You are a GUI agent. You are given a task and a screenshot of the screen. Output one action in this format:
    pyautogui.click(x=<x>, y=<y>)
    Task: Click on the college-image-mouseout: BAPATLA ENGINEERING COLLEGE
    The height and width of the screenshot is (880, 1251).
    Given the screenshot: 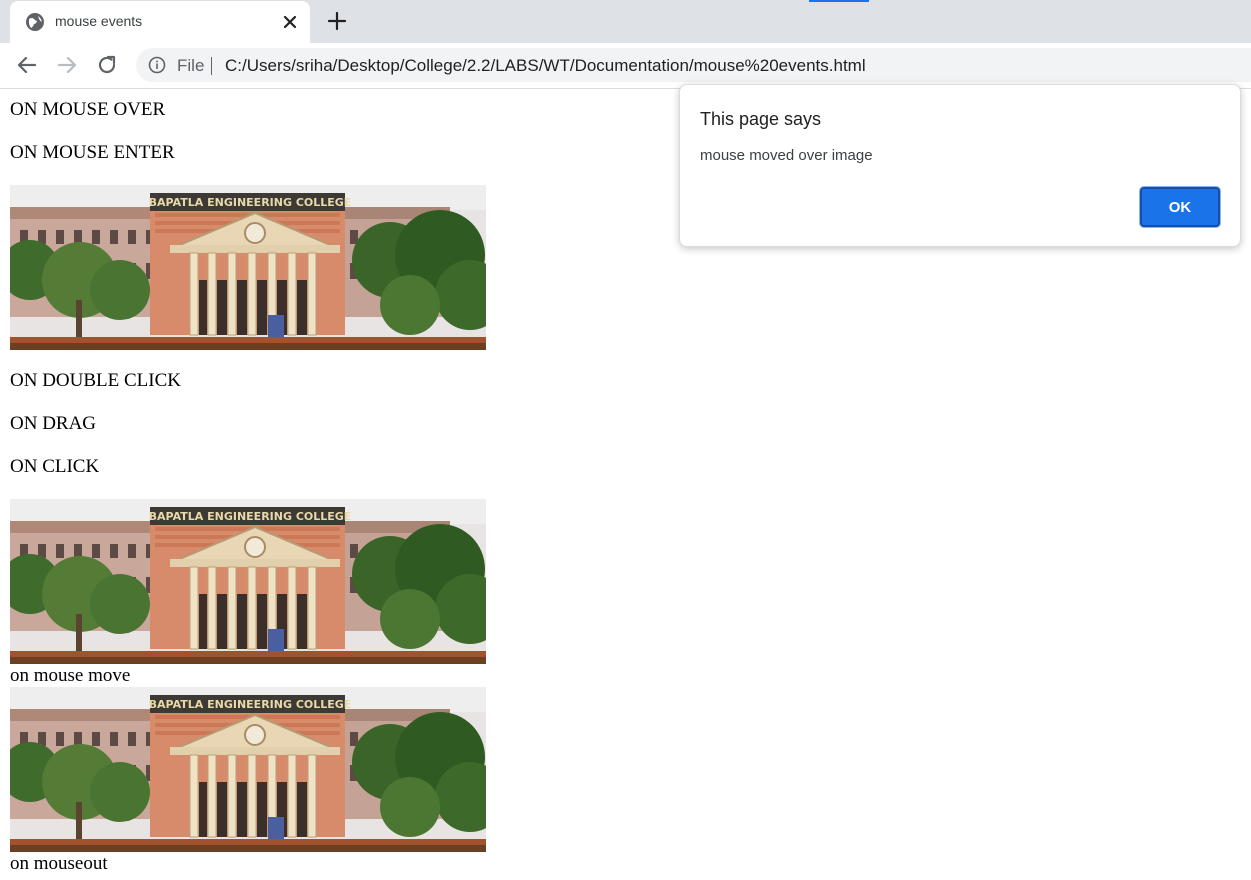 What is the action you would take?
    pyautogui.click(x=248, y=769)
    